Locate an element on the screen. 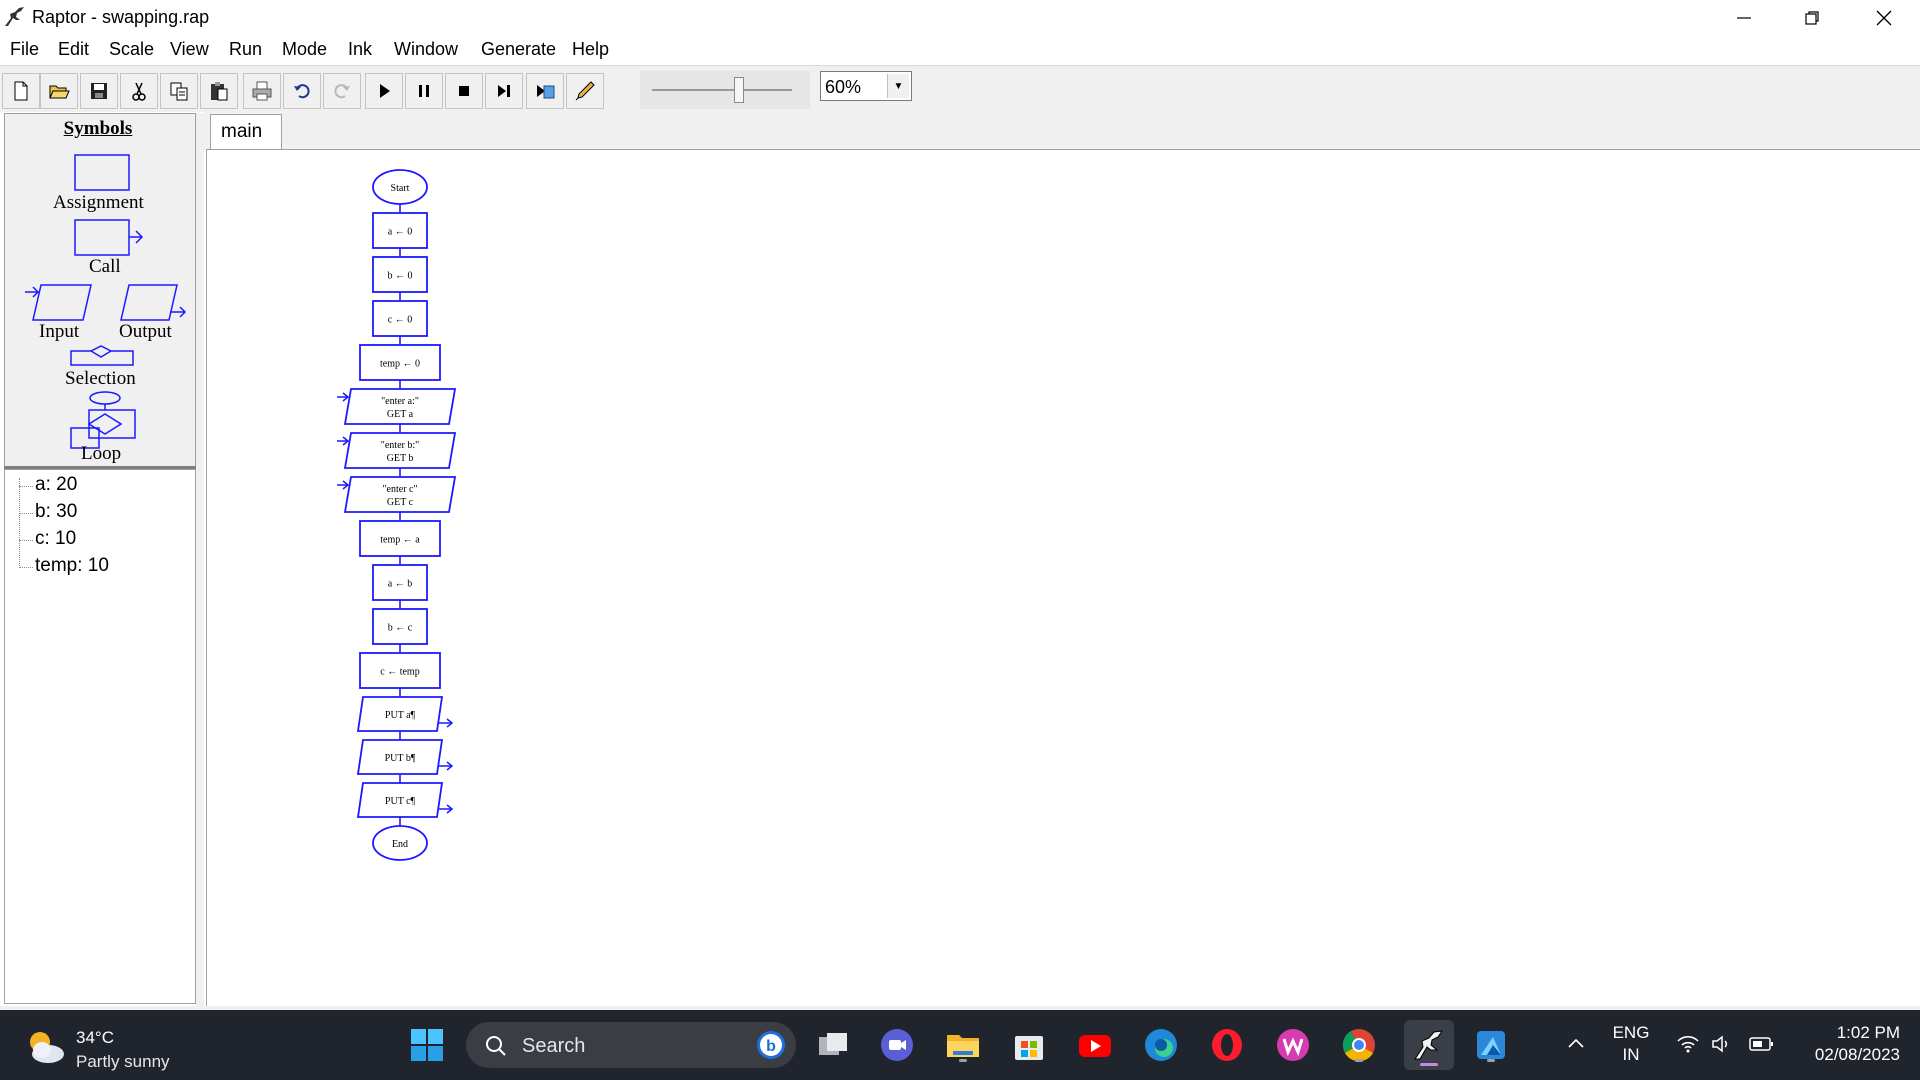 This screenshot has width=1920, height=1080. flowchart-assignment-node: temp ← 0 is located at coordinates (400, 362).